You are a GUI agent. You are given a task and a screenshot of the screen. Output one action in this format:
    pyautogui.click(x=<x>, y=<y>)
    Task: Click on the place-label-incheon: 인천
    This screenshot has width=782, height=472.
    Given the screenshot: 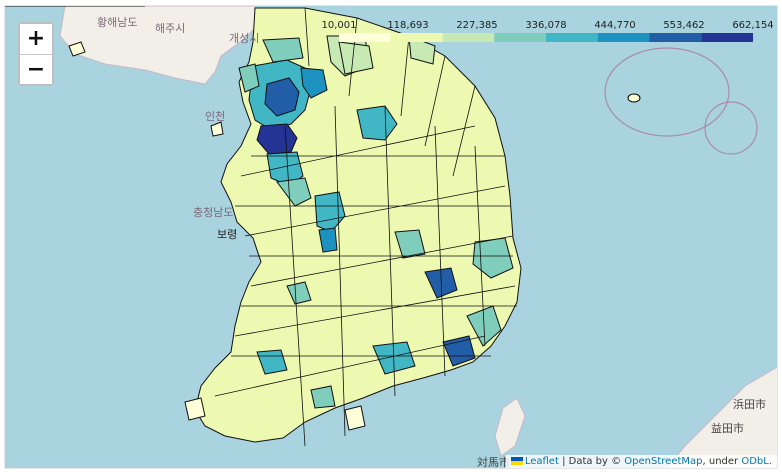 What is the action you would take?
    pyautogui.click(x=215, y=116)
    